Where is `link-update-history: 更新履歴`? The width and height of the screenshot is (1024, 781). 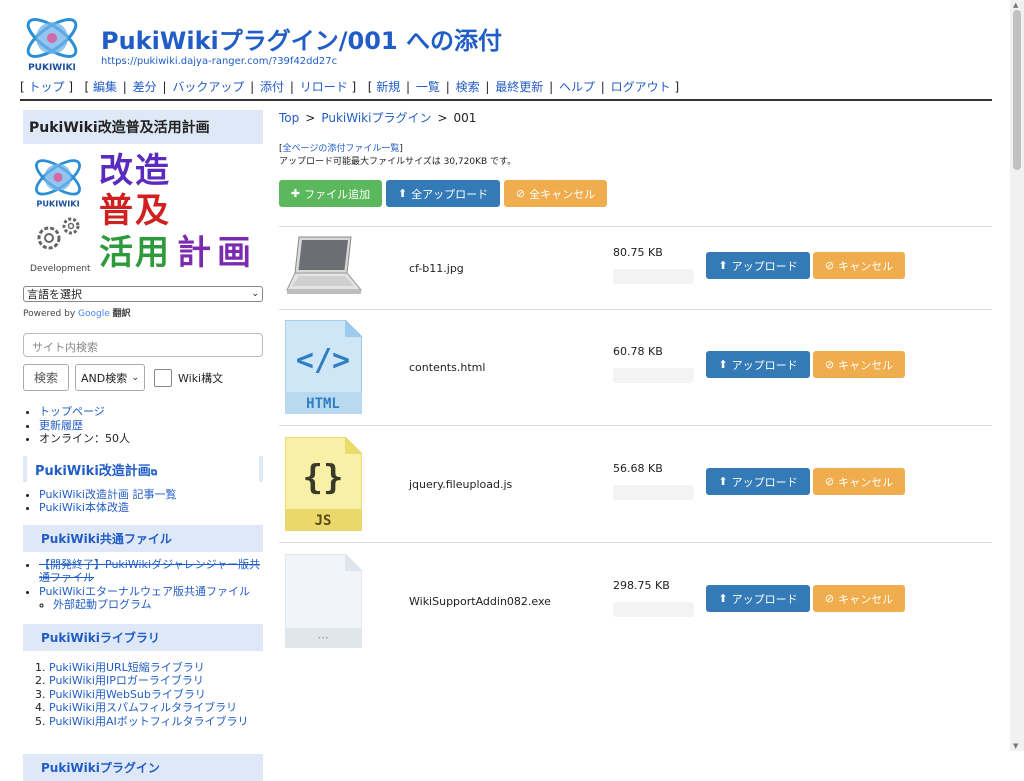
link-update-history: 更新履歴 is located at coordinates (61, 425).